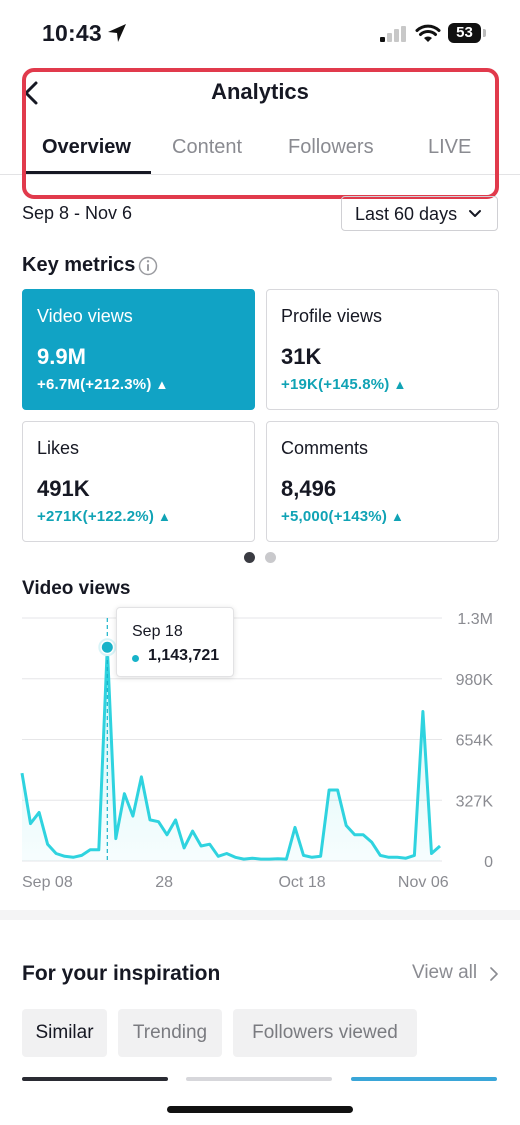 The width and height of the screenshot is (520, 1125). I want to click on metric-value: 491K, so click(63, 488).